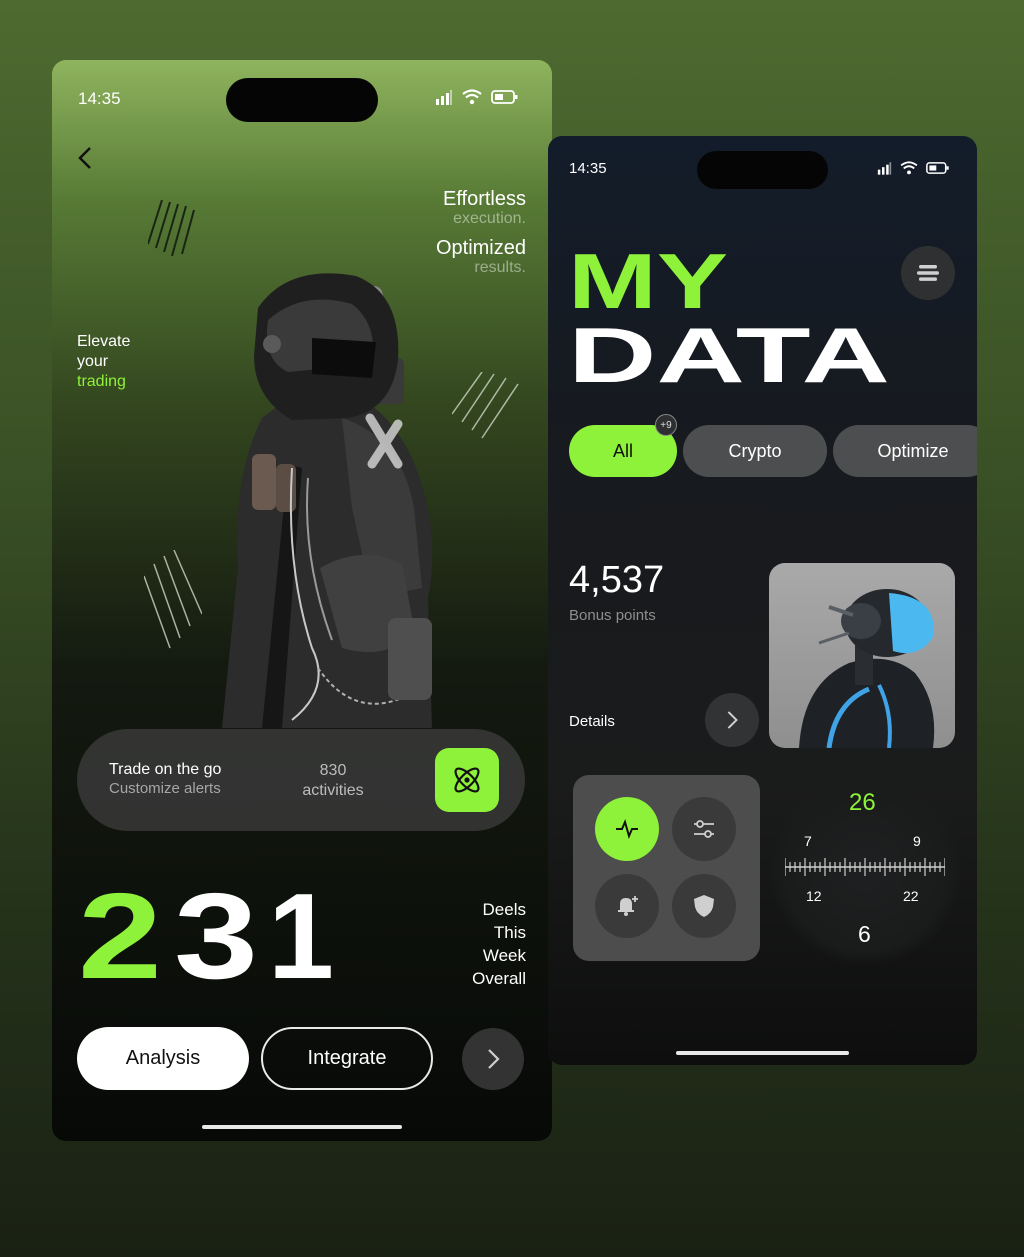 The height and width of the screenshot is (1257, 1024). I want to click on deals-count-number: 2 3 1, so click(206, 934).